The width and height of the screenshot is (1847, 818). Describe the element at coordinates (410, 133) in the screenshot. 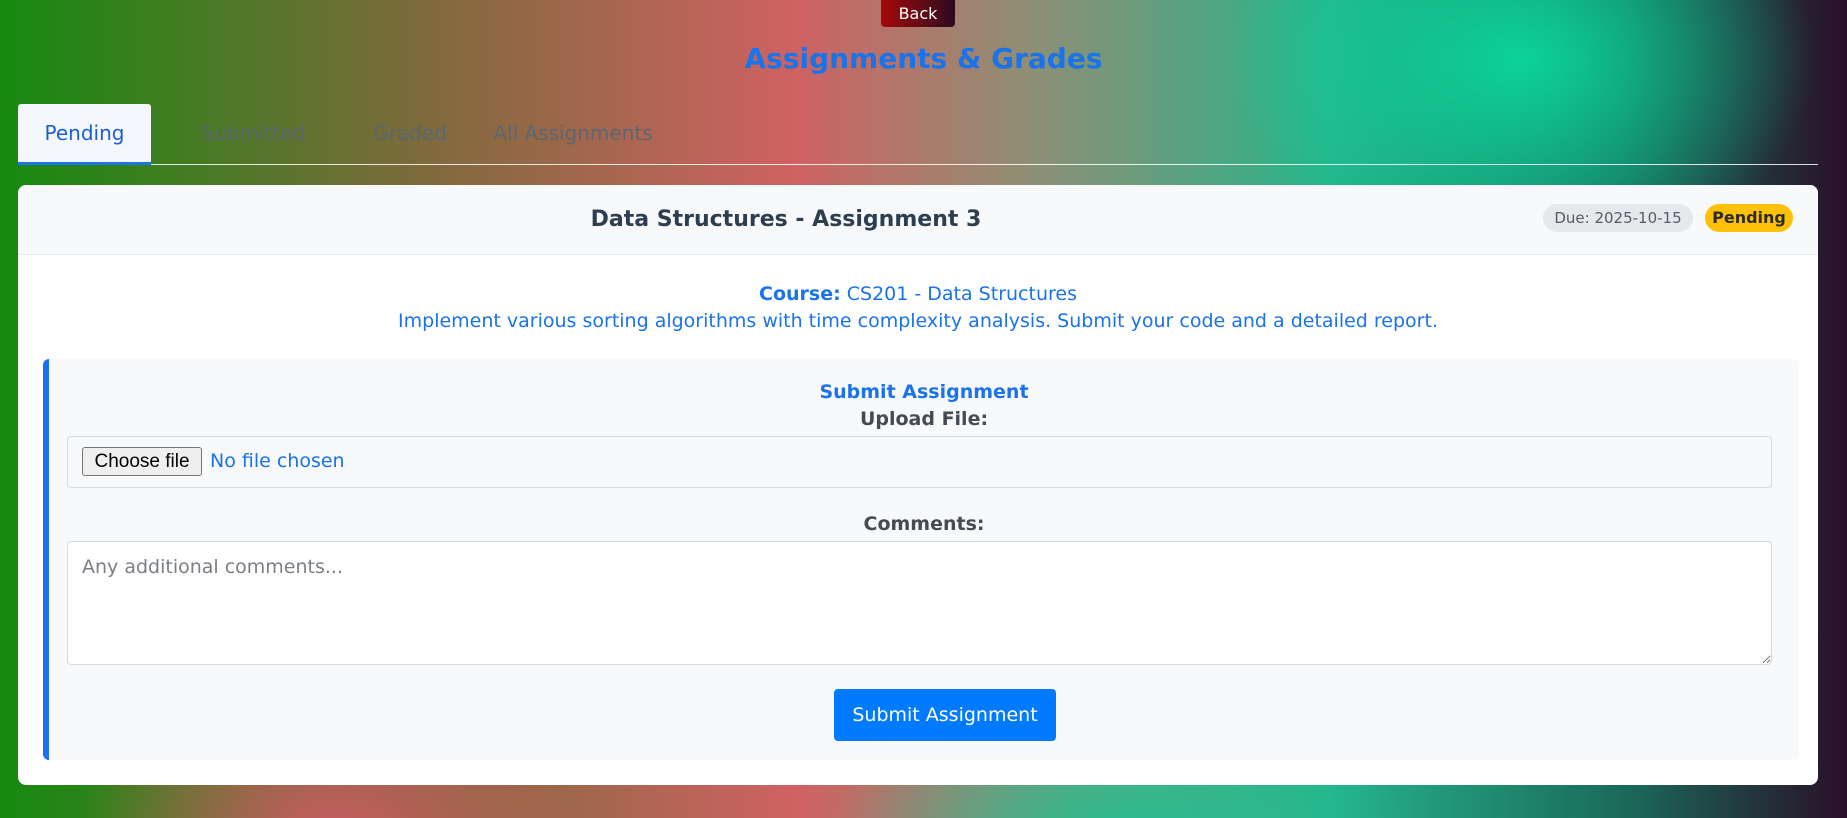

I see `tab-graded: Graded` at that location.